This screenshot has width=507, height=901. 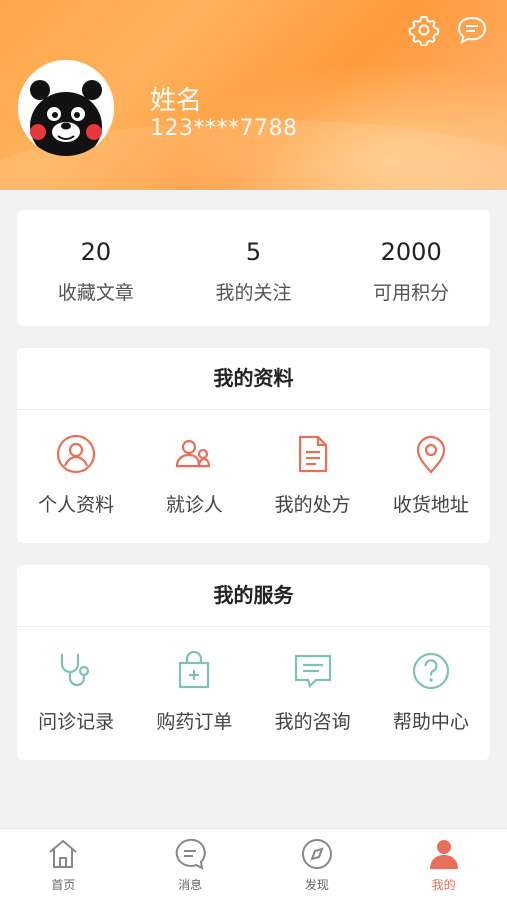 I want to click on user-phone: 123****7788, so click(x=224, y=128).